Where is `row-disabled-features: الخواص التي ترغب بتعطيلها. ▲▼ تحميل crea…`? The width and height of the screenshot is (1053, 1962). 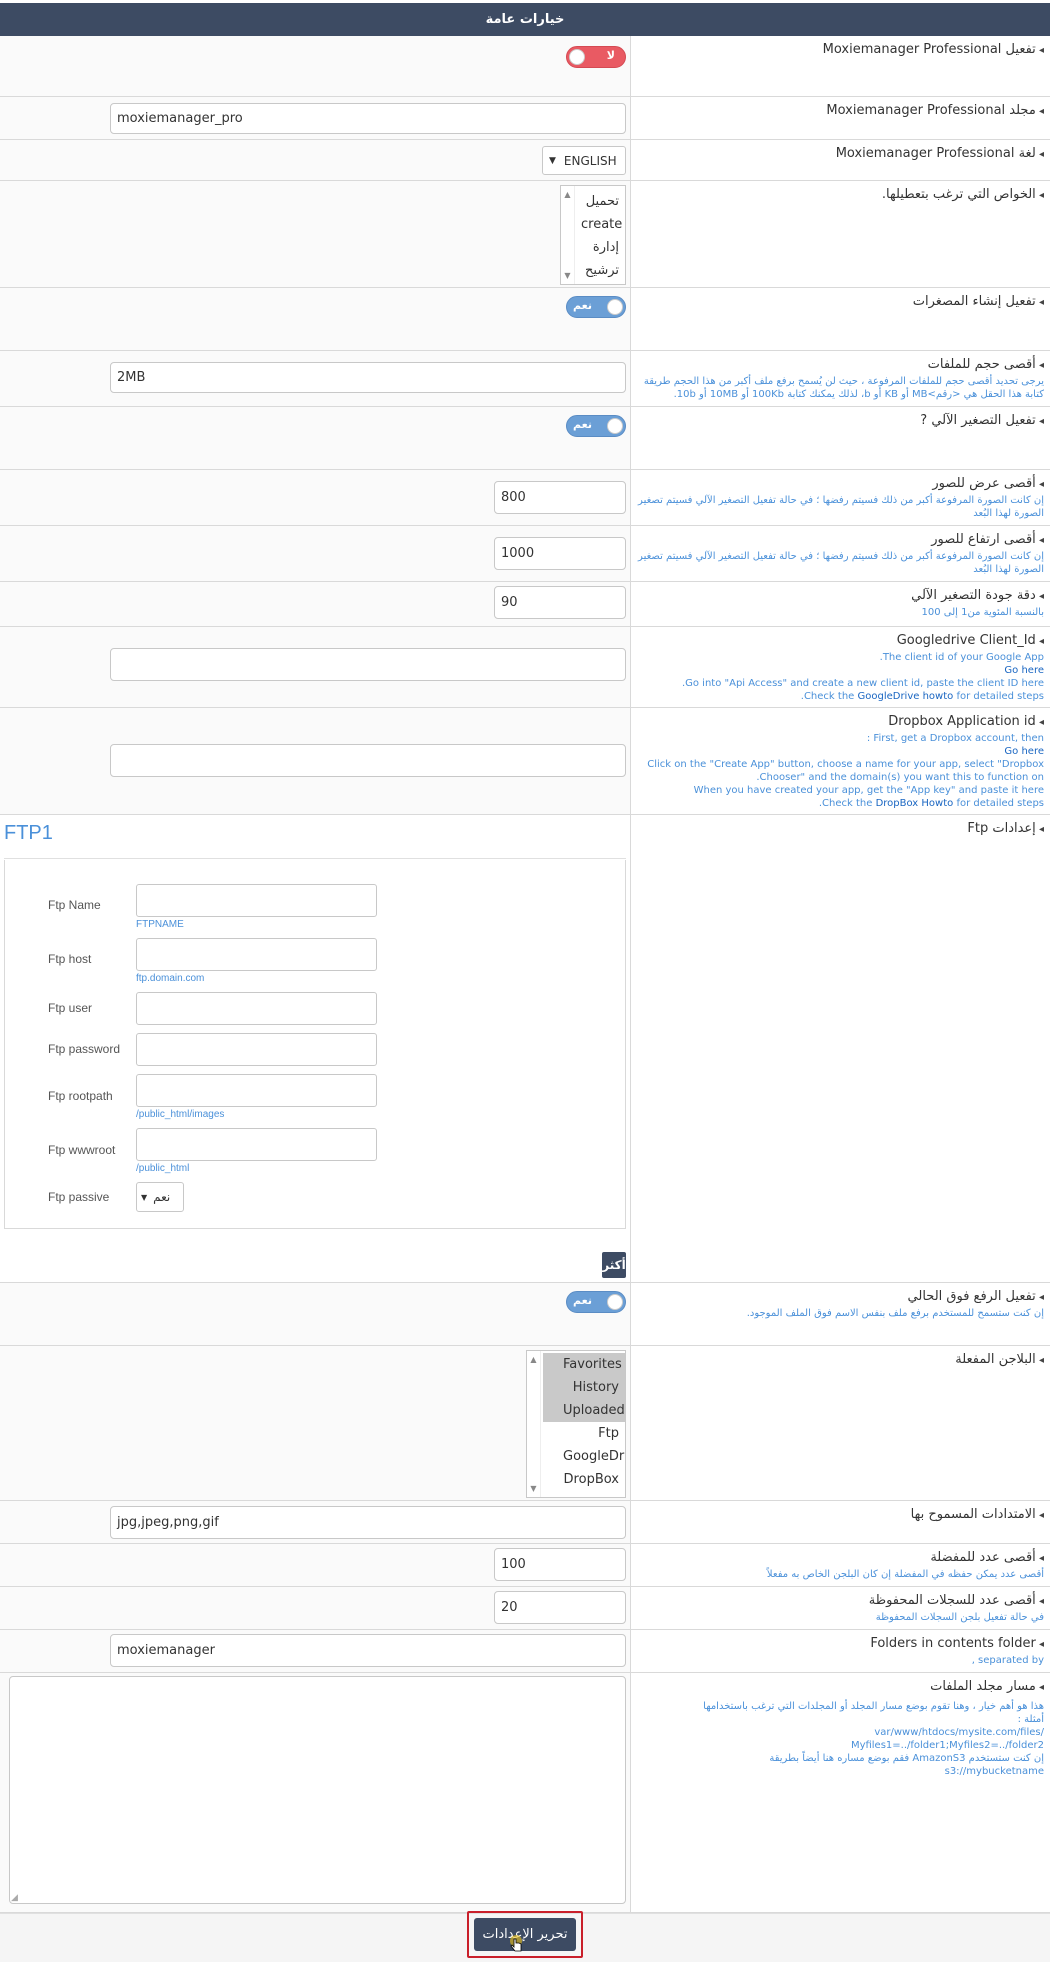
row-disabled-features: الخواص التي ترغب بتعطيلها. ▲▼ تحميل crea… is located at coordinates (525, 234).